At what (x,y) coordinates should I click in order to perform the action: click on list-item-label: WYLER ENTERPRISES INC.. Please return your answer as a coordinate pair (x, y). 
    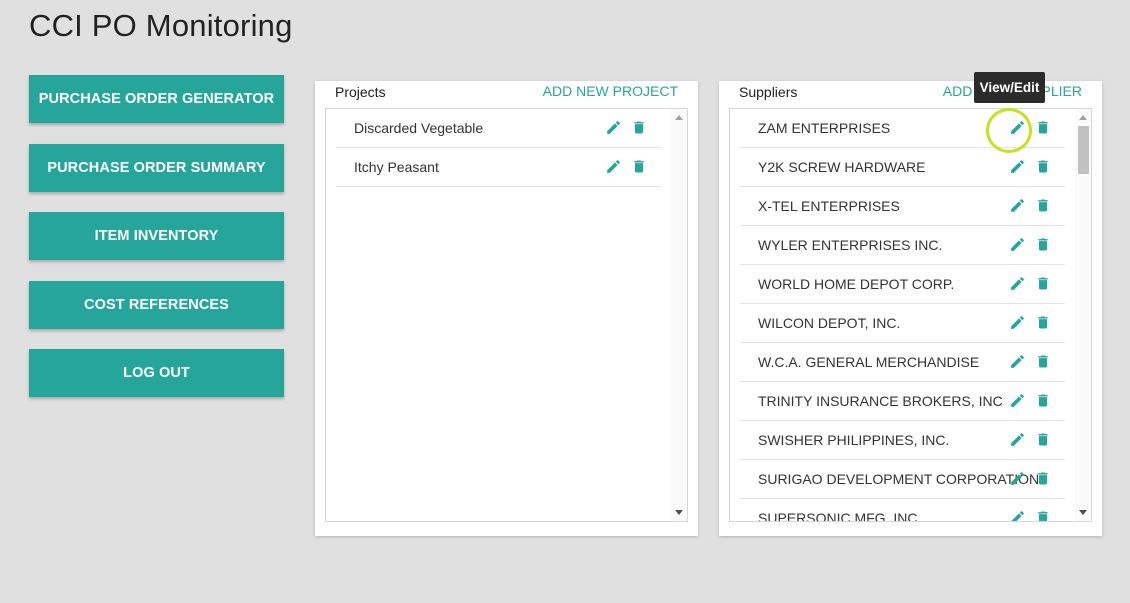
    Looking at the image, I should click on (850, 245).